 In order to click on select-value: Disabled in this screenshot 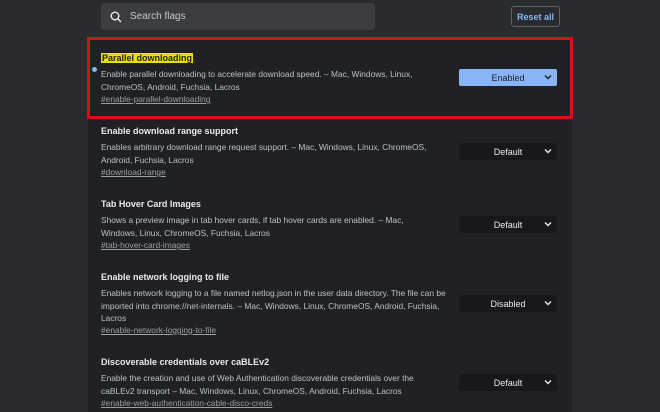, I will do `click(508, 303)`.